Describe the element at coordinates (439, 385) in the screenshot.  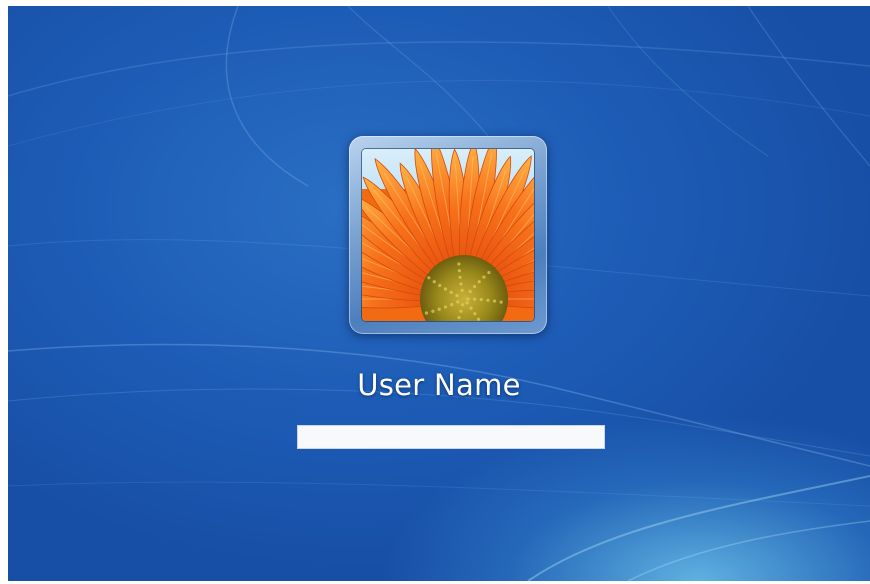
I see `user-name-label: User Name` at that location.